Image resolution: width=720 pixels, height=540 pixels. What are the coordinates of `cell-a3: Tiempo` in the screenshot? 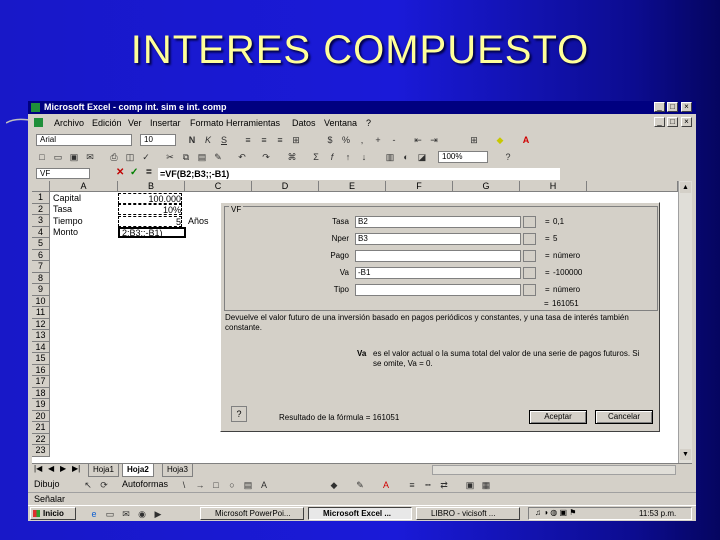 It's located at (68, 221).